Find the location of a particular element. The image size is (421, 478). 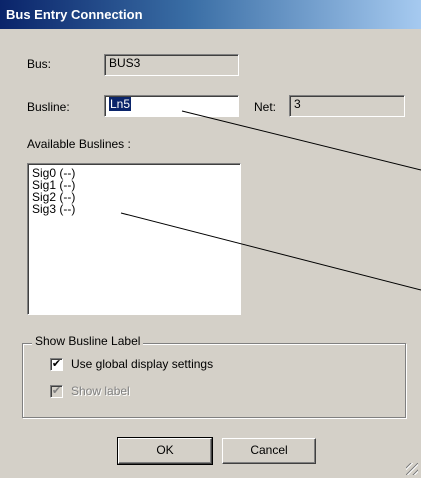

use-global-label: Use global display settings is located at coordinates (142, 364).